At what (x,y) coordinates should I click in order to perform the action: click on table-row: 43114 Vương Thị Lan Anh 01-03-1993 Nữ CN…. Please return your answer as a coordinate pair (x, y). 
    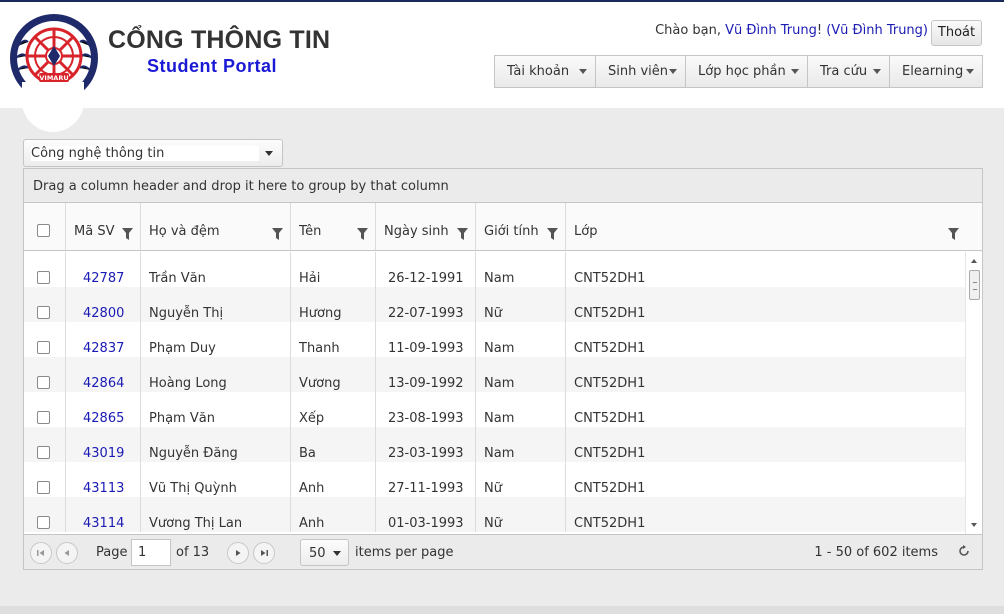
    Looking at the image, I should click on (494, 514).